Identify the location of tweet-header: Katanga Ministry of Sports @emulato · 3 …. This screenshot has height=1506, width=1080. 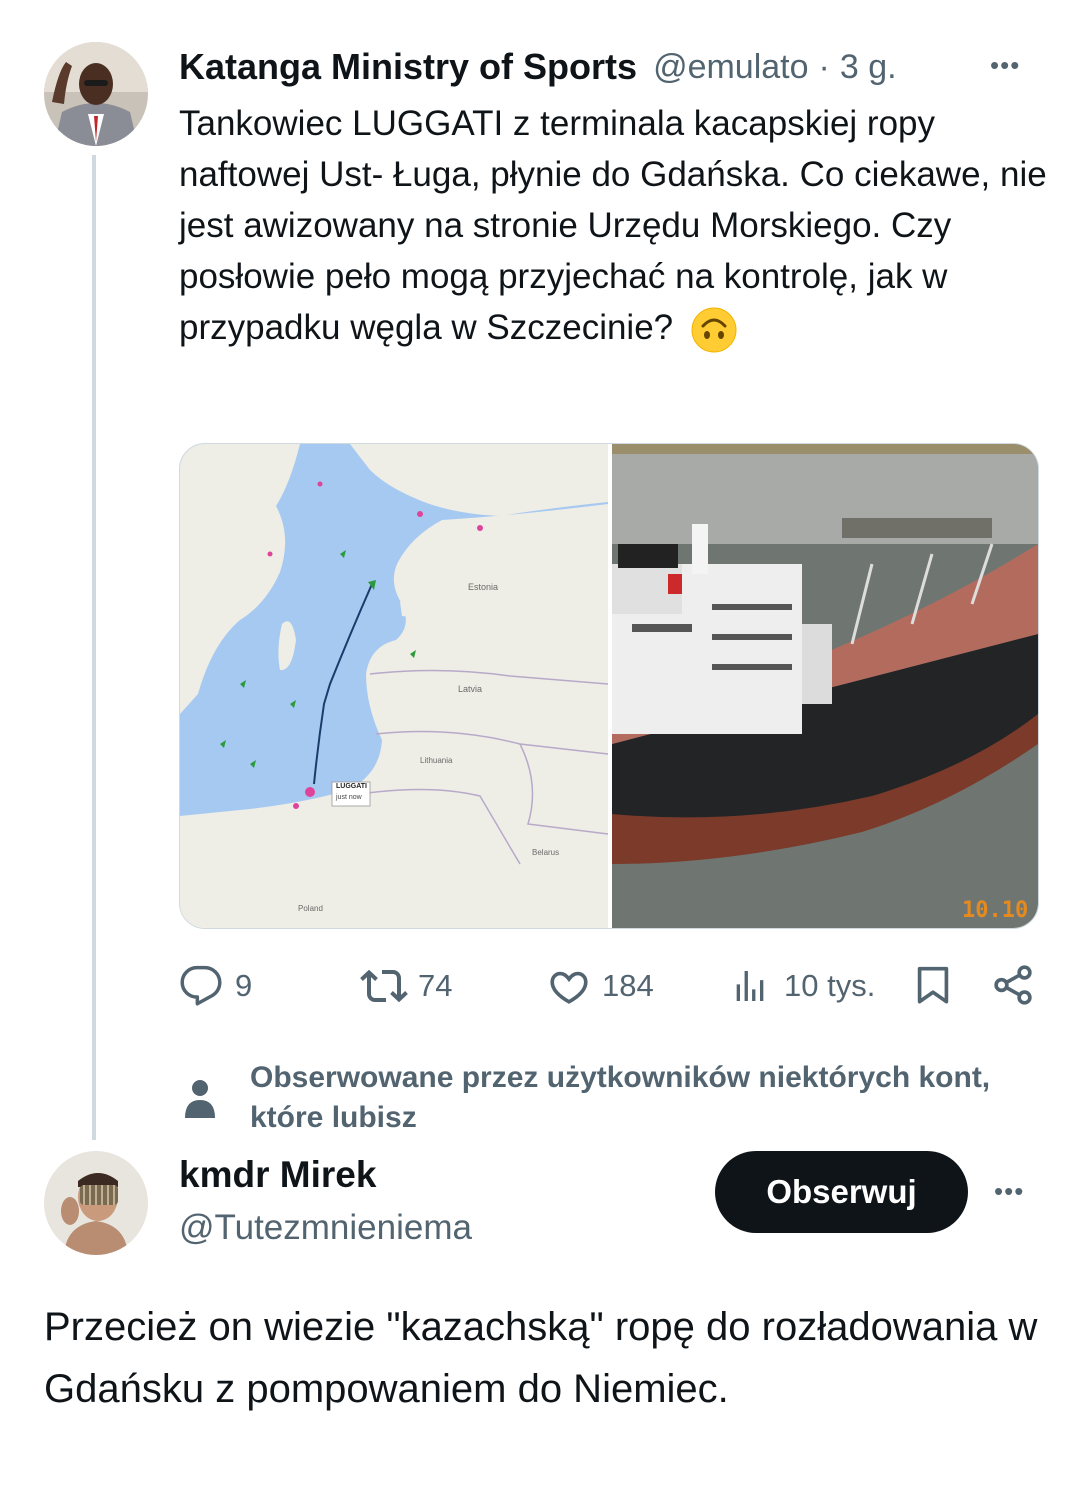
(609, 67).